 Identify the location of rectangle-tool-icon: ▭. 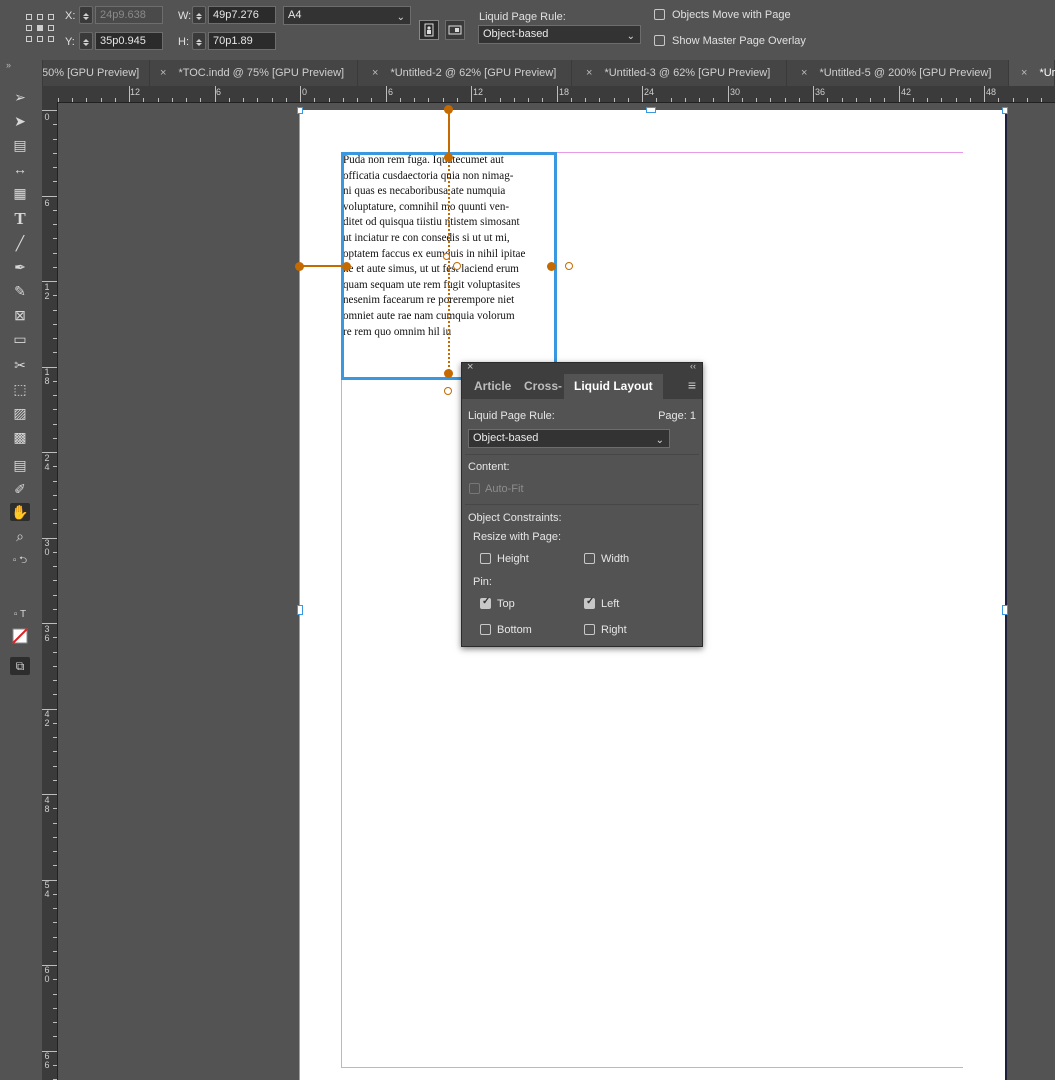
(20, 339).